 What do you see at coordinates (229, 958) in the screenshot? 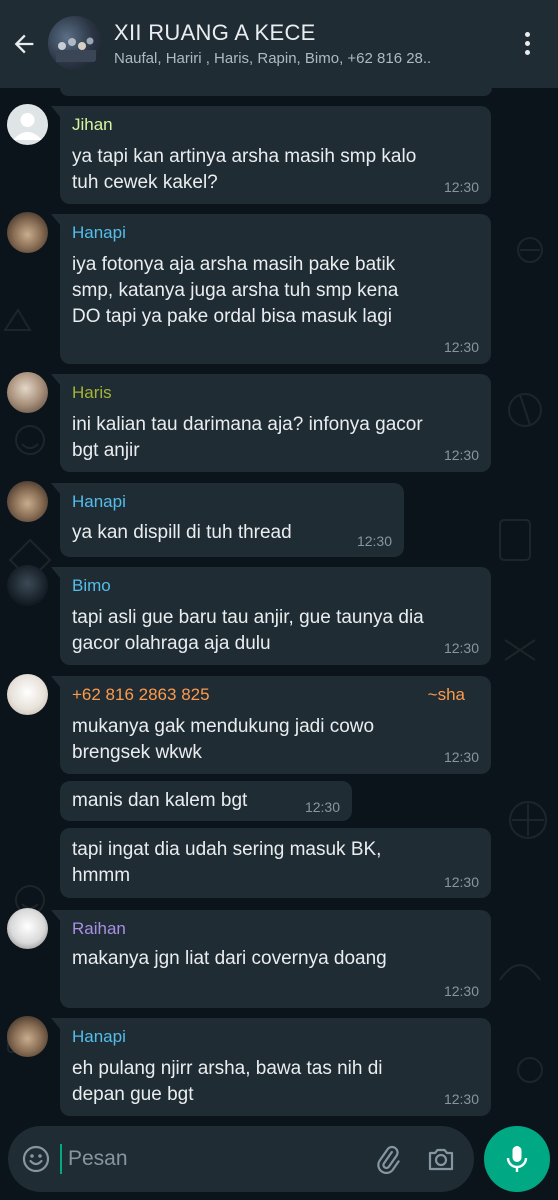
I see `message-text: makanya jgn liat dari covernya doang` at bounding box center [229, 958].